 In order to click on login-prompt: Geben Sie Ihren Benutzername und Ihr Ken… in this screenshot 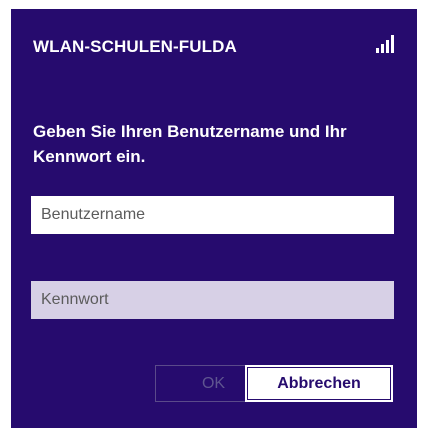, I will do `click(190, 144)`.